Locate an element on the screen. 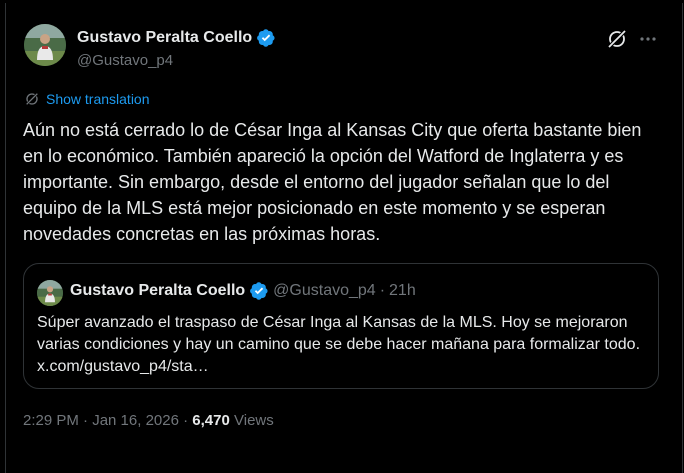 This screenshot has width=684, height=473. author-handle: @Gustavo_p4 is located at coordinates (125, 60).